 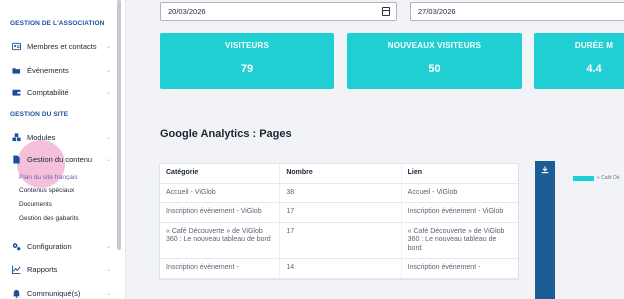 I want to click on cubes-icon, so click(x=16, y=137).